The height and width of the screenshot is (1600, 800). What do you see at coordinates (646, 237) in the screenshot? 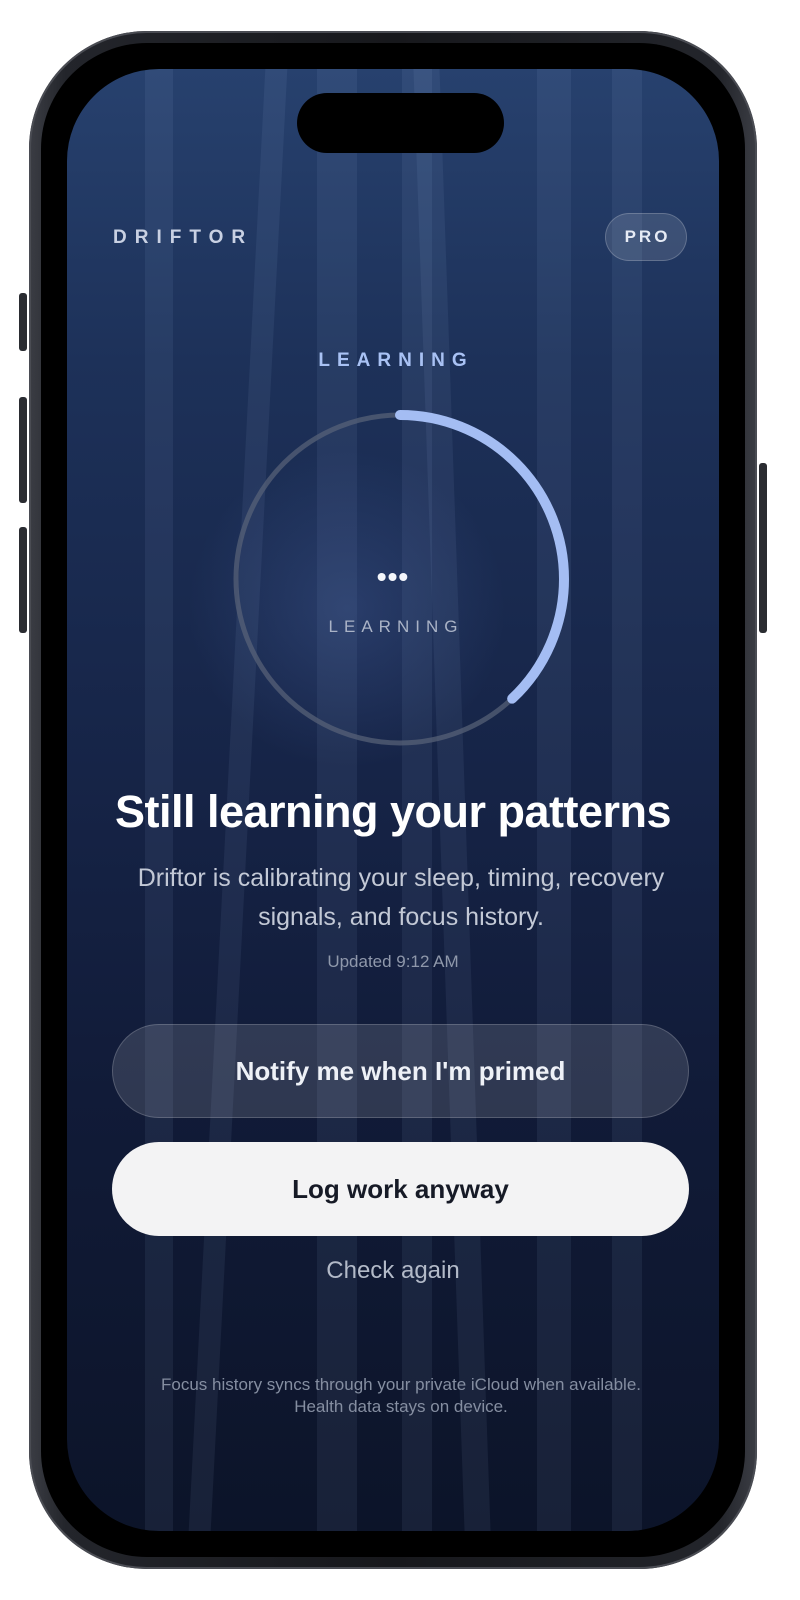
I see `pro-badge-button: PRO` at bounding box center [646, 237].